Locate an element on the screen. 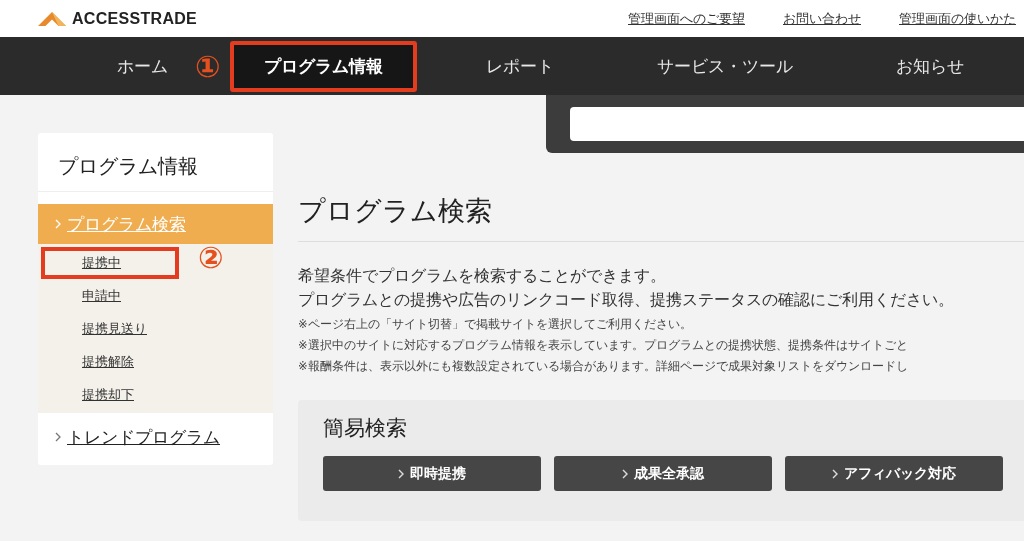  nav-tab: お知らせ is located at coordinates (929, 66).